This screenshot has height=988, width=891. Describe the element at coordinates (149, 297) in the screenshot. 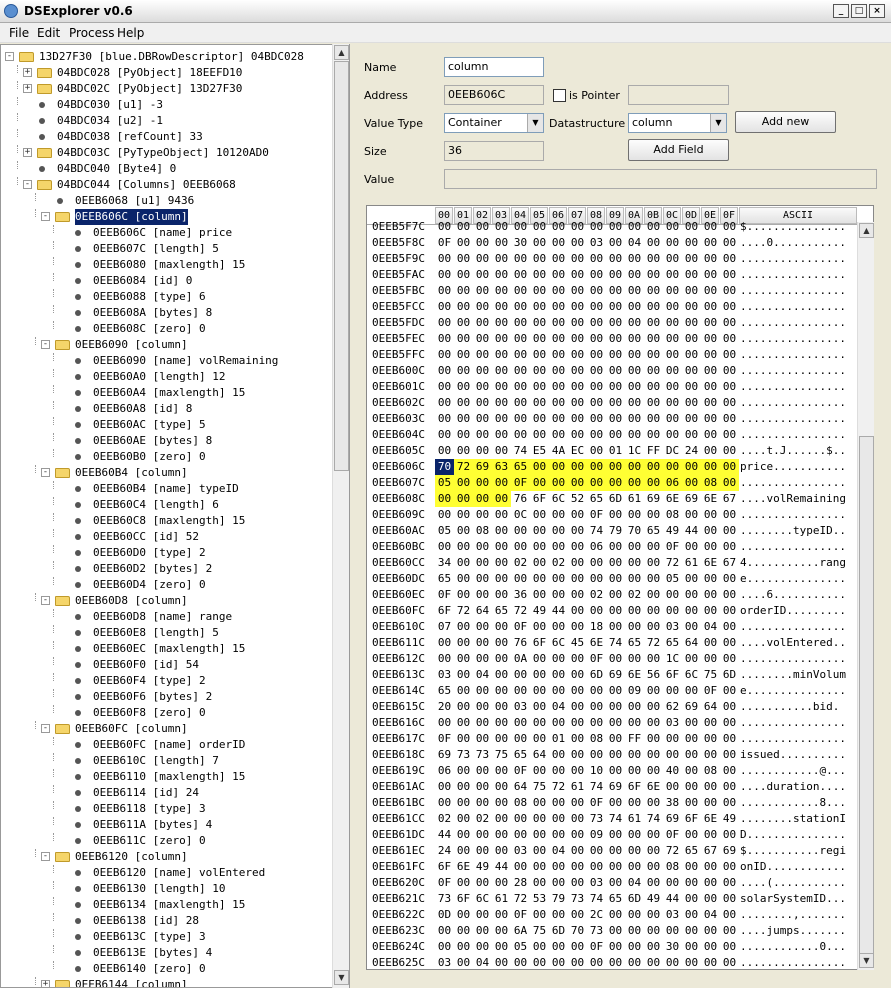

I see `tree-node-label: 0EEB6088 [type] 6` at that location.